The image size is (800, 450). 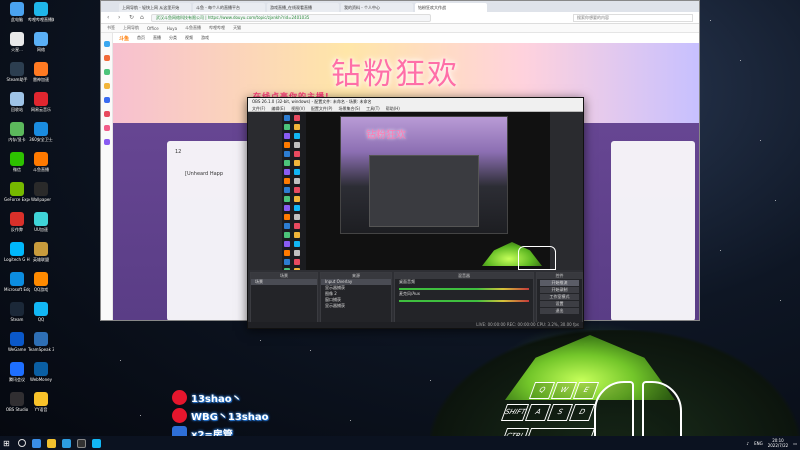 I want to click on desktop-shortcut: 雷神加速, so click(x=41, y=72).